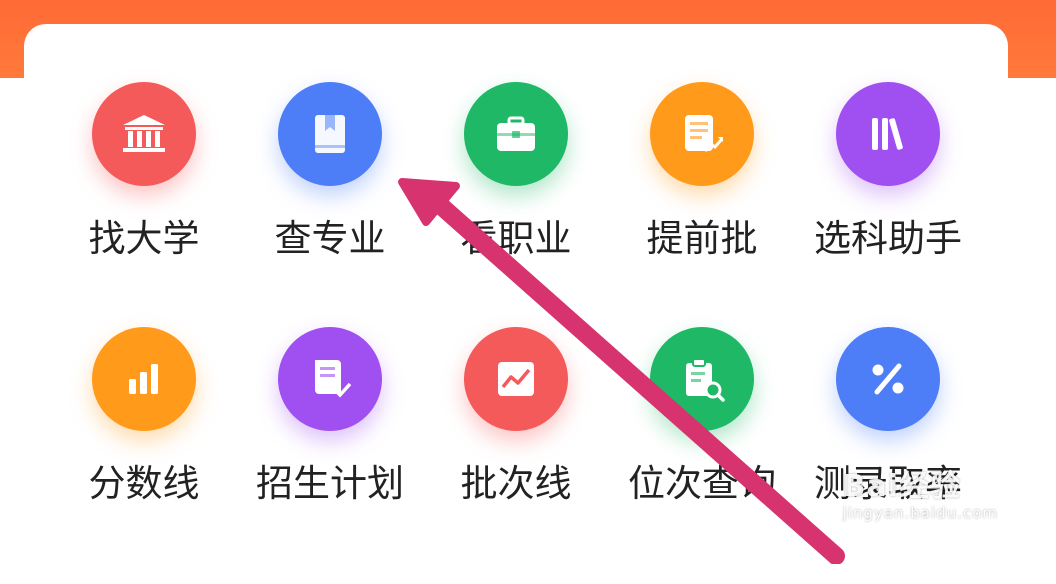 The image size is (1056, 584). I want to click on grid-item-label: 选科助手, so click(888, 238).